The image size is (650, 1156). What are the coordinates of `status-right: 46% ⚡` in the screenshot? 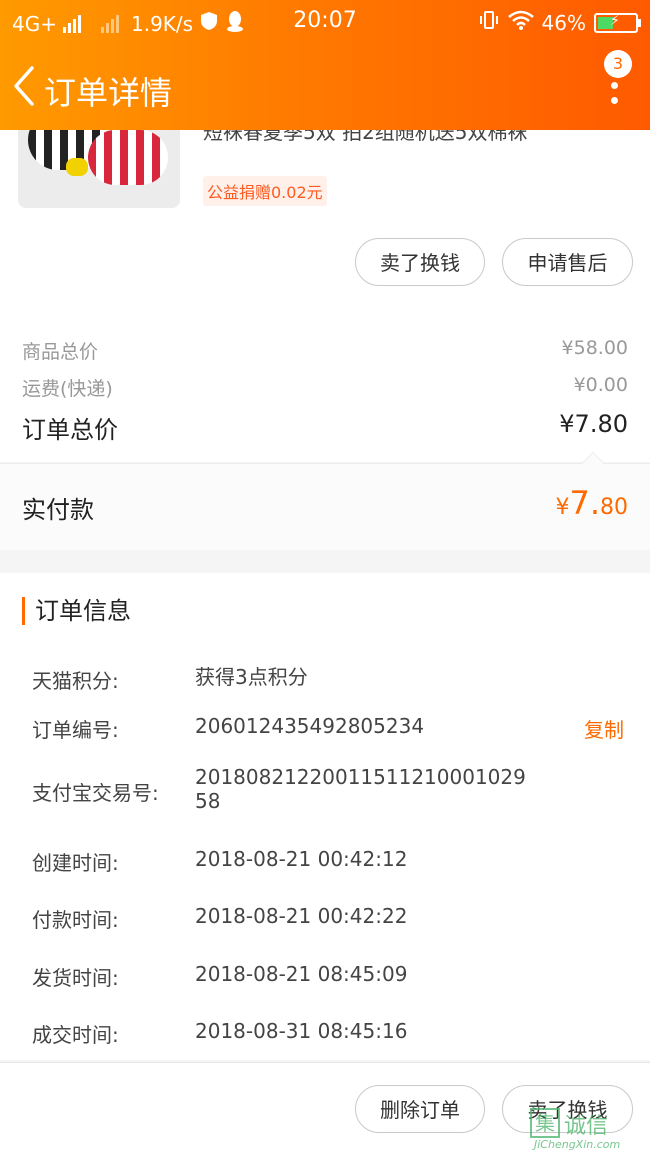 It's located at (559, 22).